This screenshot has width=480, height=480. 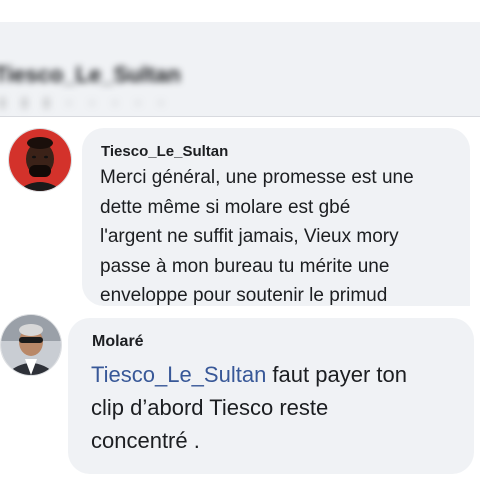 What do you see at coordinates (244, 295) in the screenshot?
I see `comment-line: enveloppe pour soutenir le primud` at bounding box center [244, 295].